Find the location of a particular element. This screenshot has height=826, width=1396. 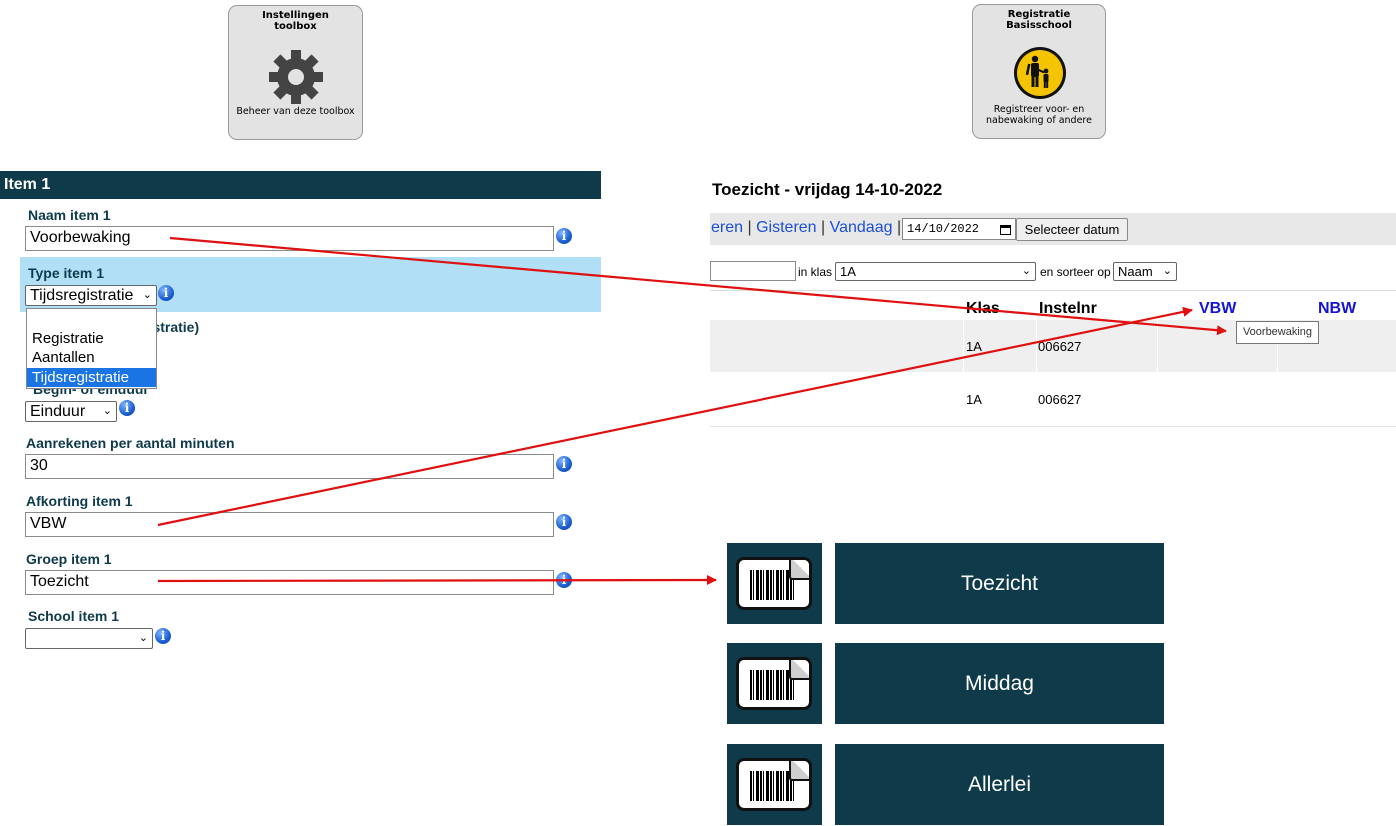

school-label: School item 1 is located at coordinates (74, 616).